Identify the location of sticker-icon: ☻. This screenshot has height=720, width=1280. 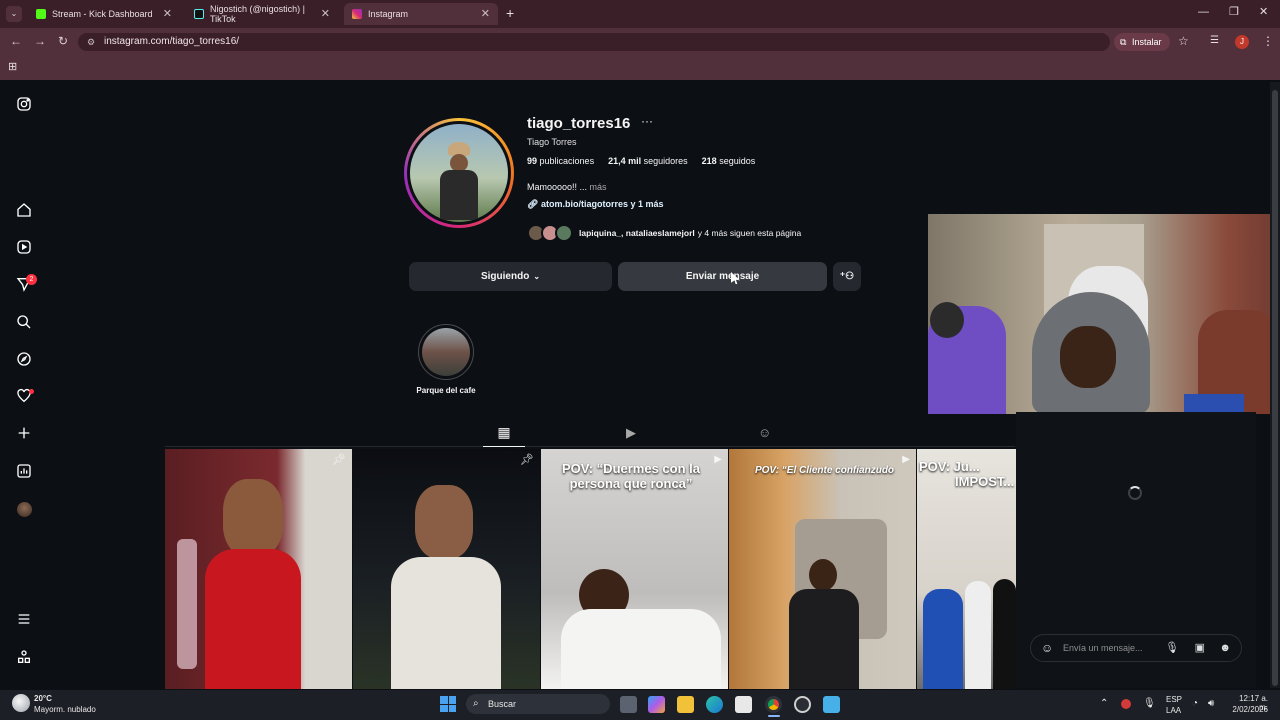
(1225, 648).